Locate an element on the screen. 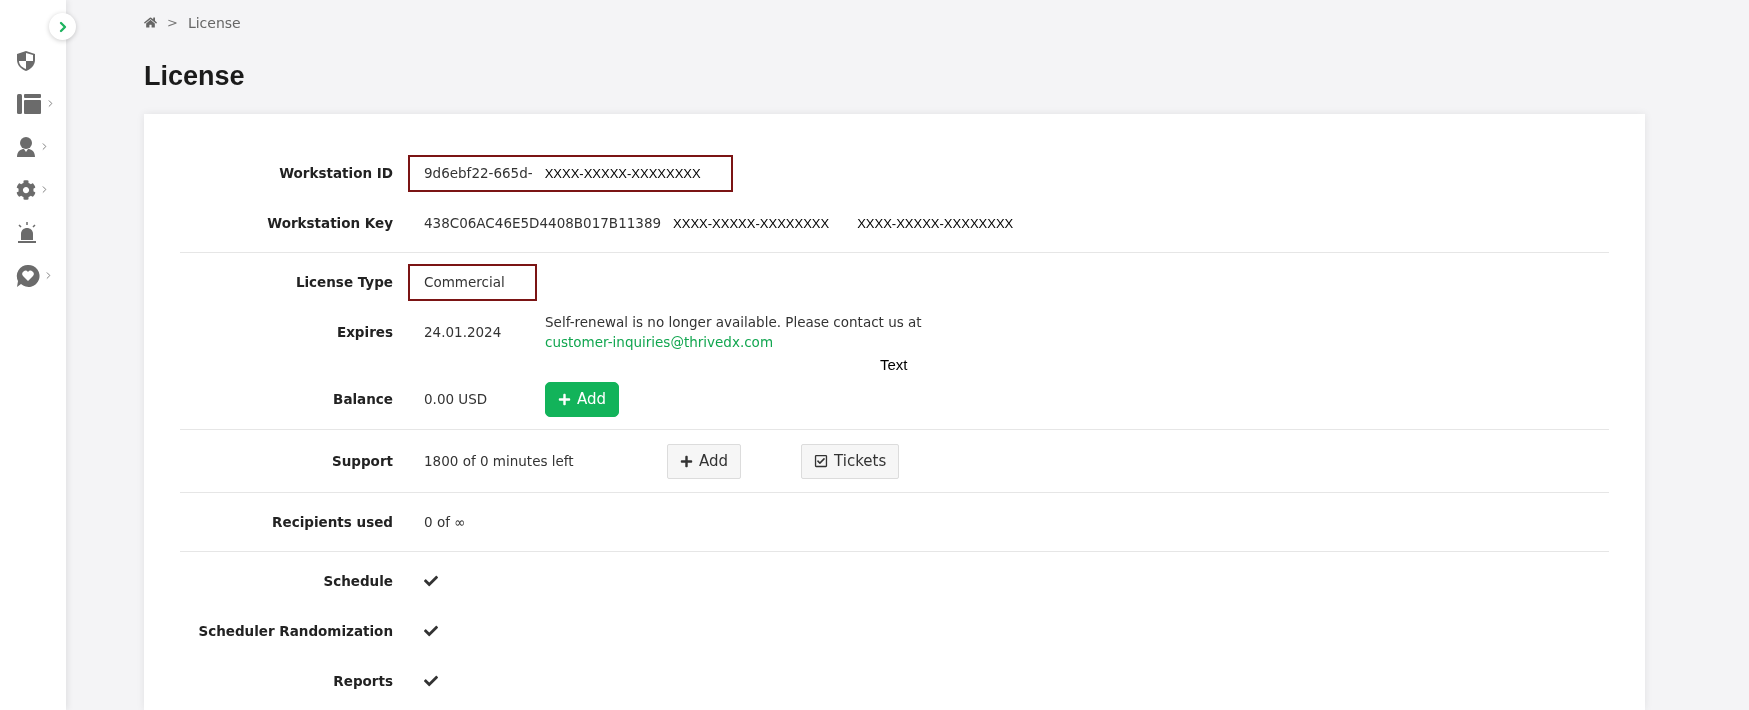  feature-label: Reports is located at coordinates (362, 681).